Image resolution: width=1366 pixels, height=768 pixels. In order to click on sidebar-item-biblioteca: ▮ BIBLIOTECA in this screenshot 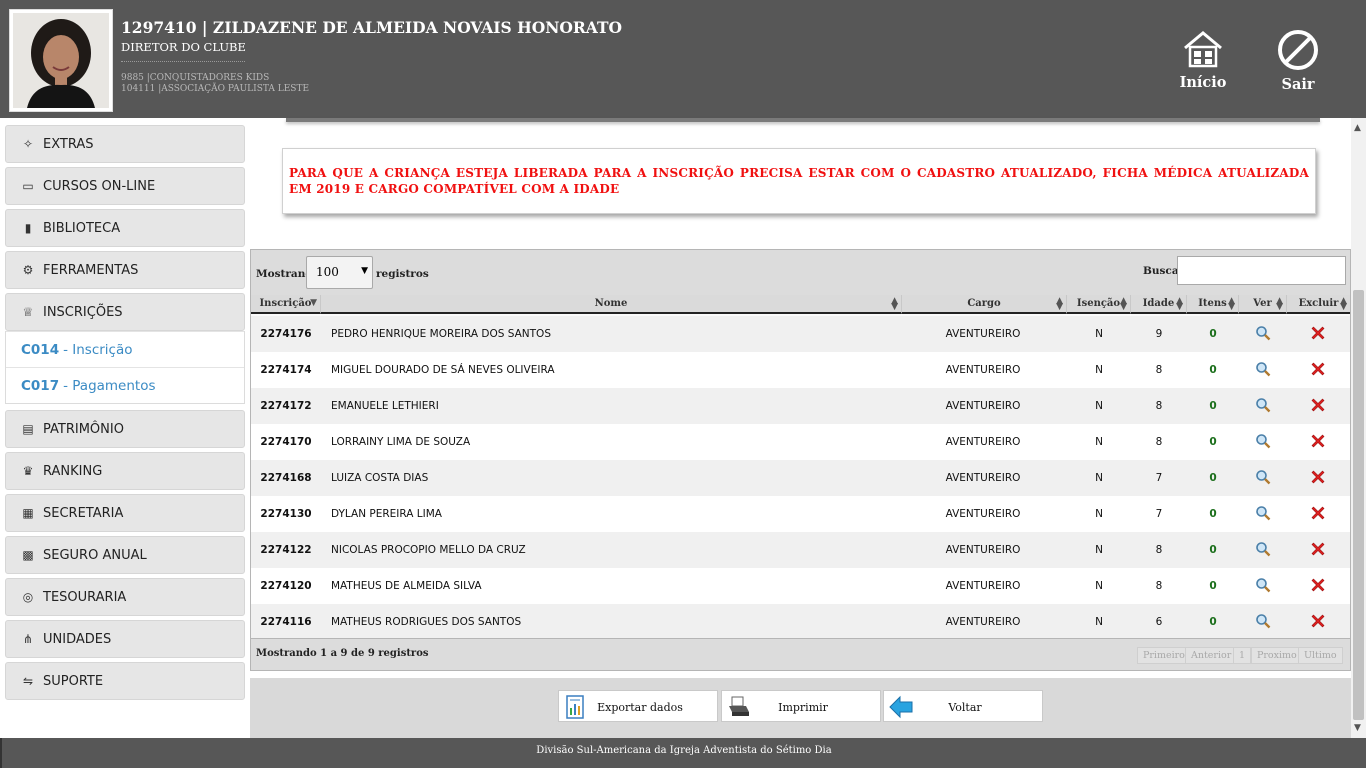, I will do `click(125, 228)`.